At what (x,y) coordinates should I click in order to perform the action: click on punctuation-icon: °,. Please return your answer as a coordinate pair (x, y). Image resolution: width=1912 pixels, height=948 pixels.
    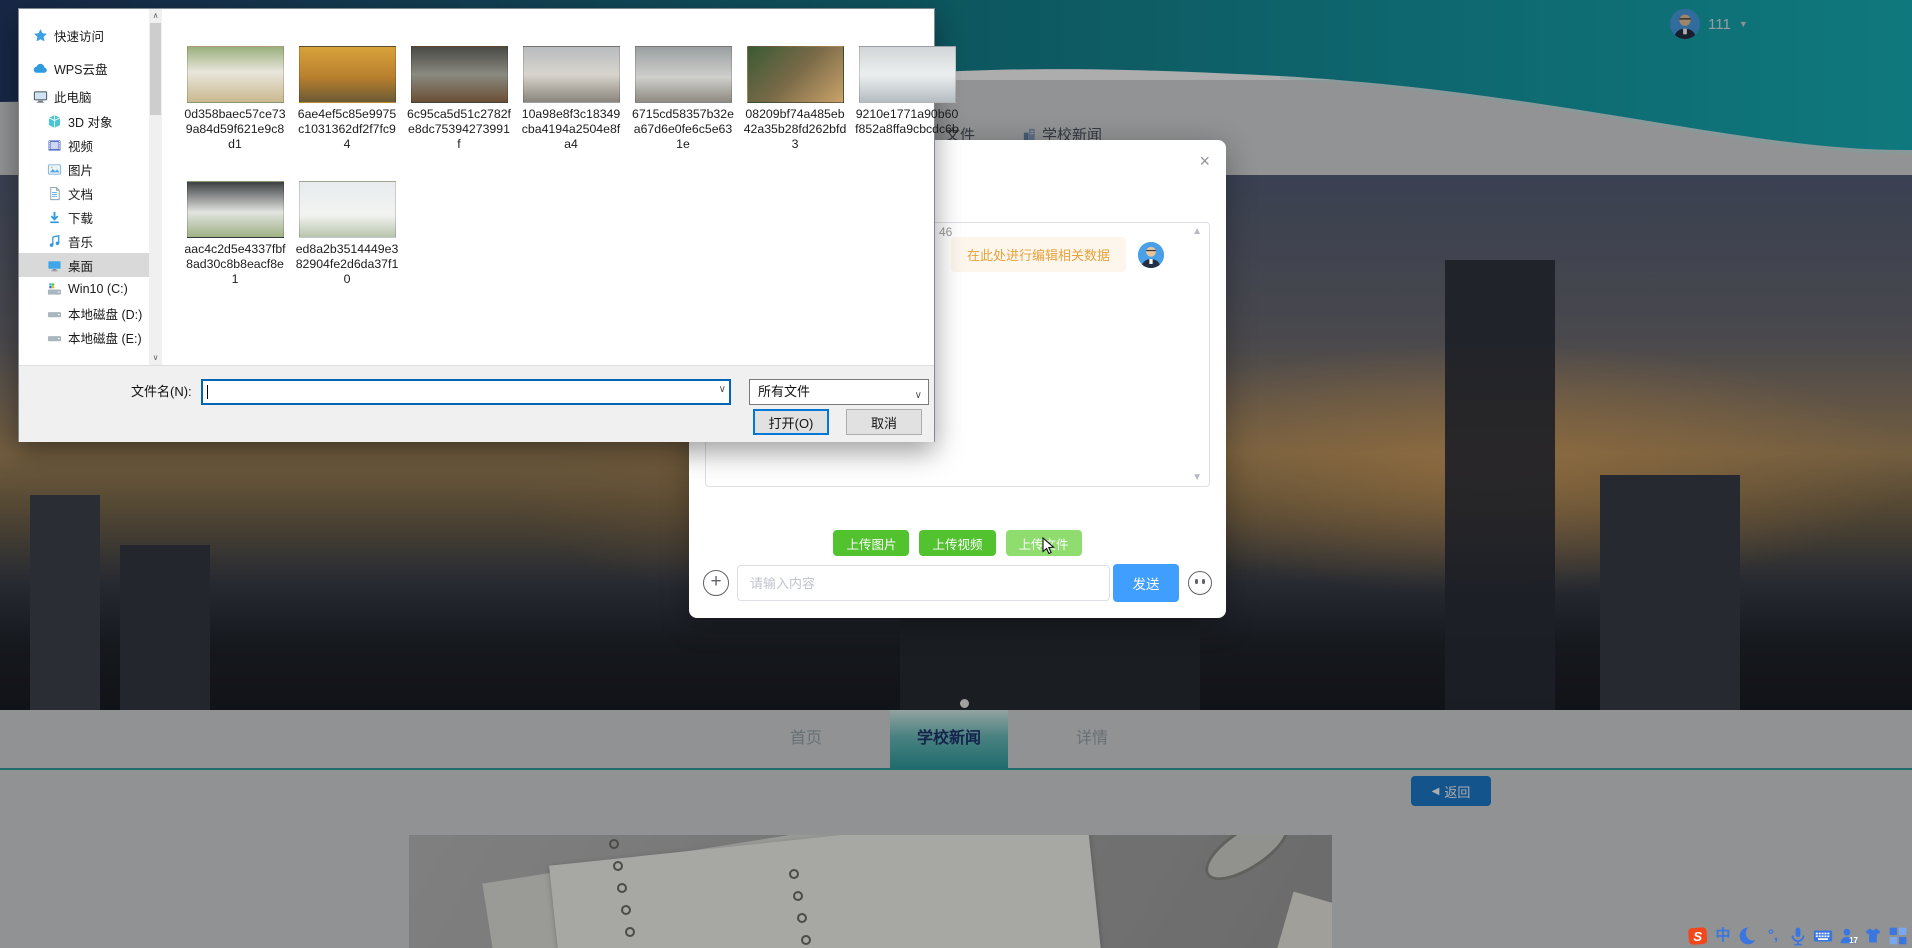
    Looking at the image, I should click on (1773, 936).